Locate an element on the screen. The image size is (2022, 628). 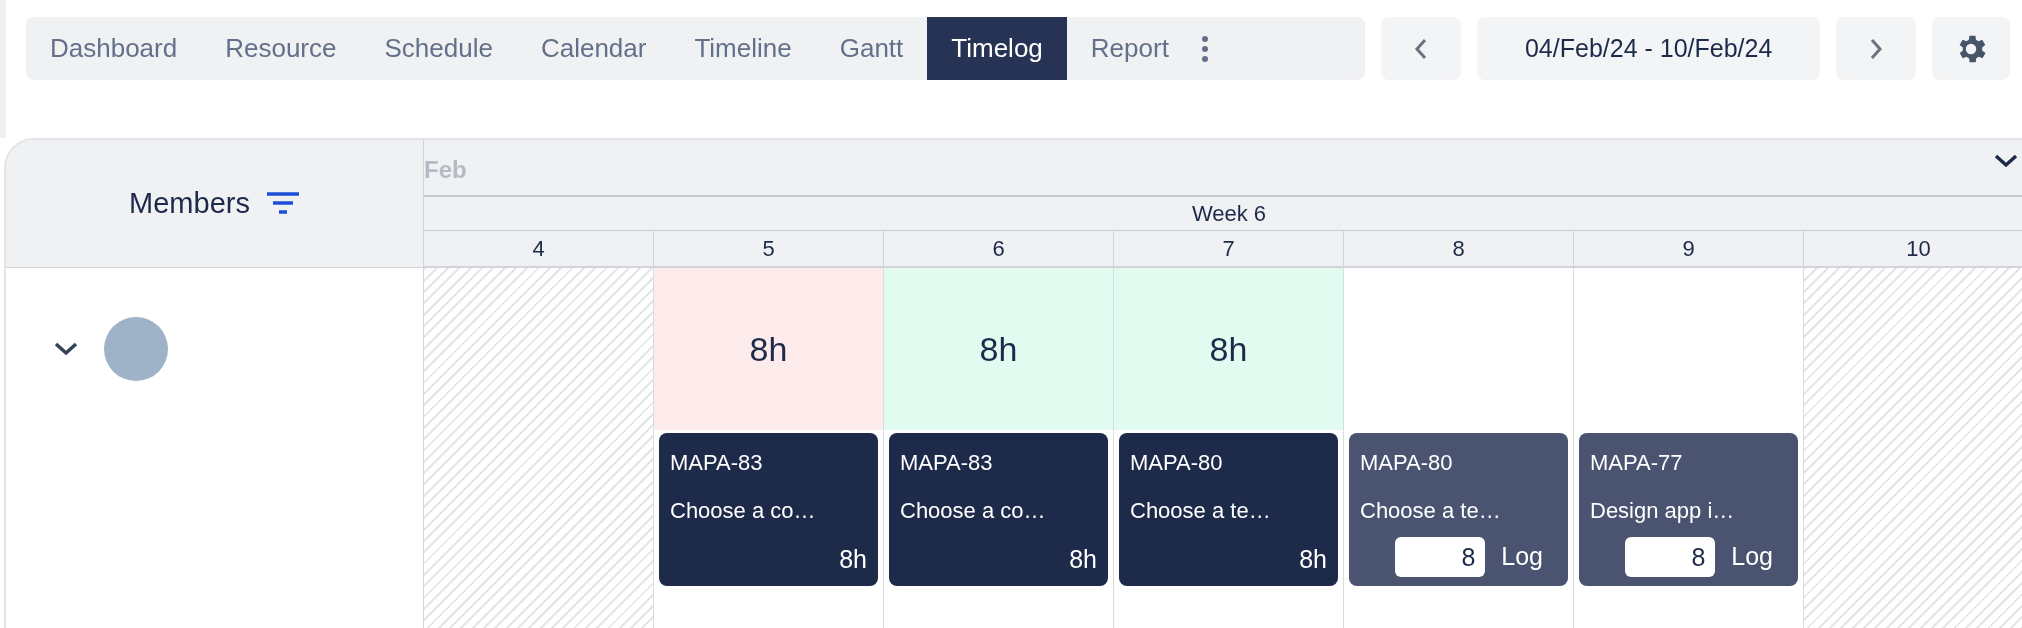
chevron-left-icon is located at coordinates (1421, 48).